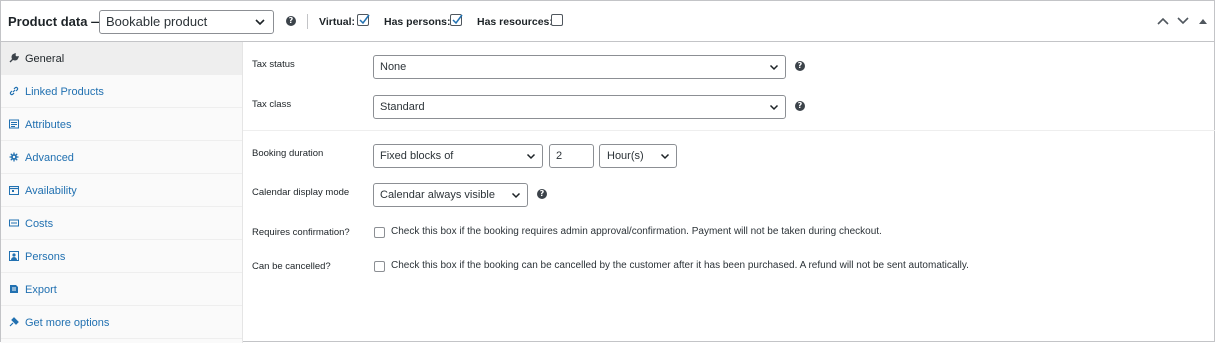  What do you see at coordinates (1203, 21) in the screenshot?
I see `collapse-toggle-icon` at bounding box center [1203, 21].